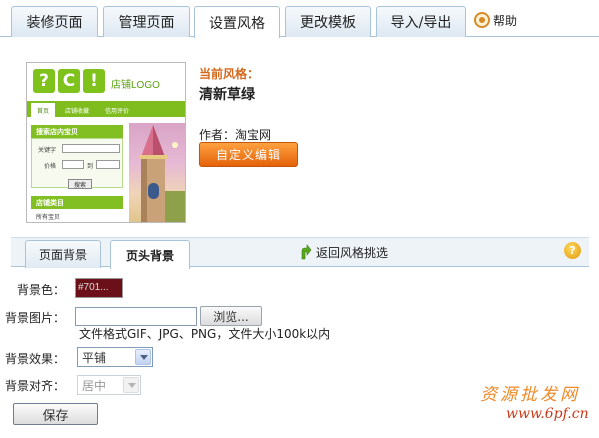 This screenshot has width=599, height=438. Describe the element at coordinates (43, 110) in the screenshot. I see `preview-nav-home: 首页` at that location.